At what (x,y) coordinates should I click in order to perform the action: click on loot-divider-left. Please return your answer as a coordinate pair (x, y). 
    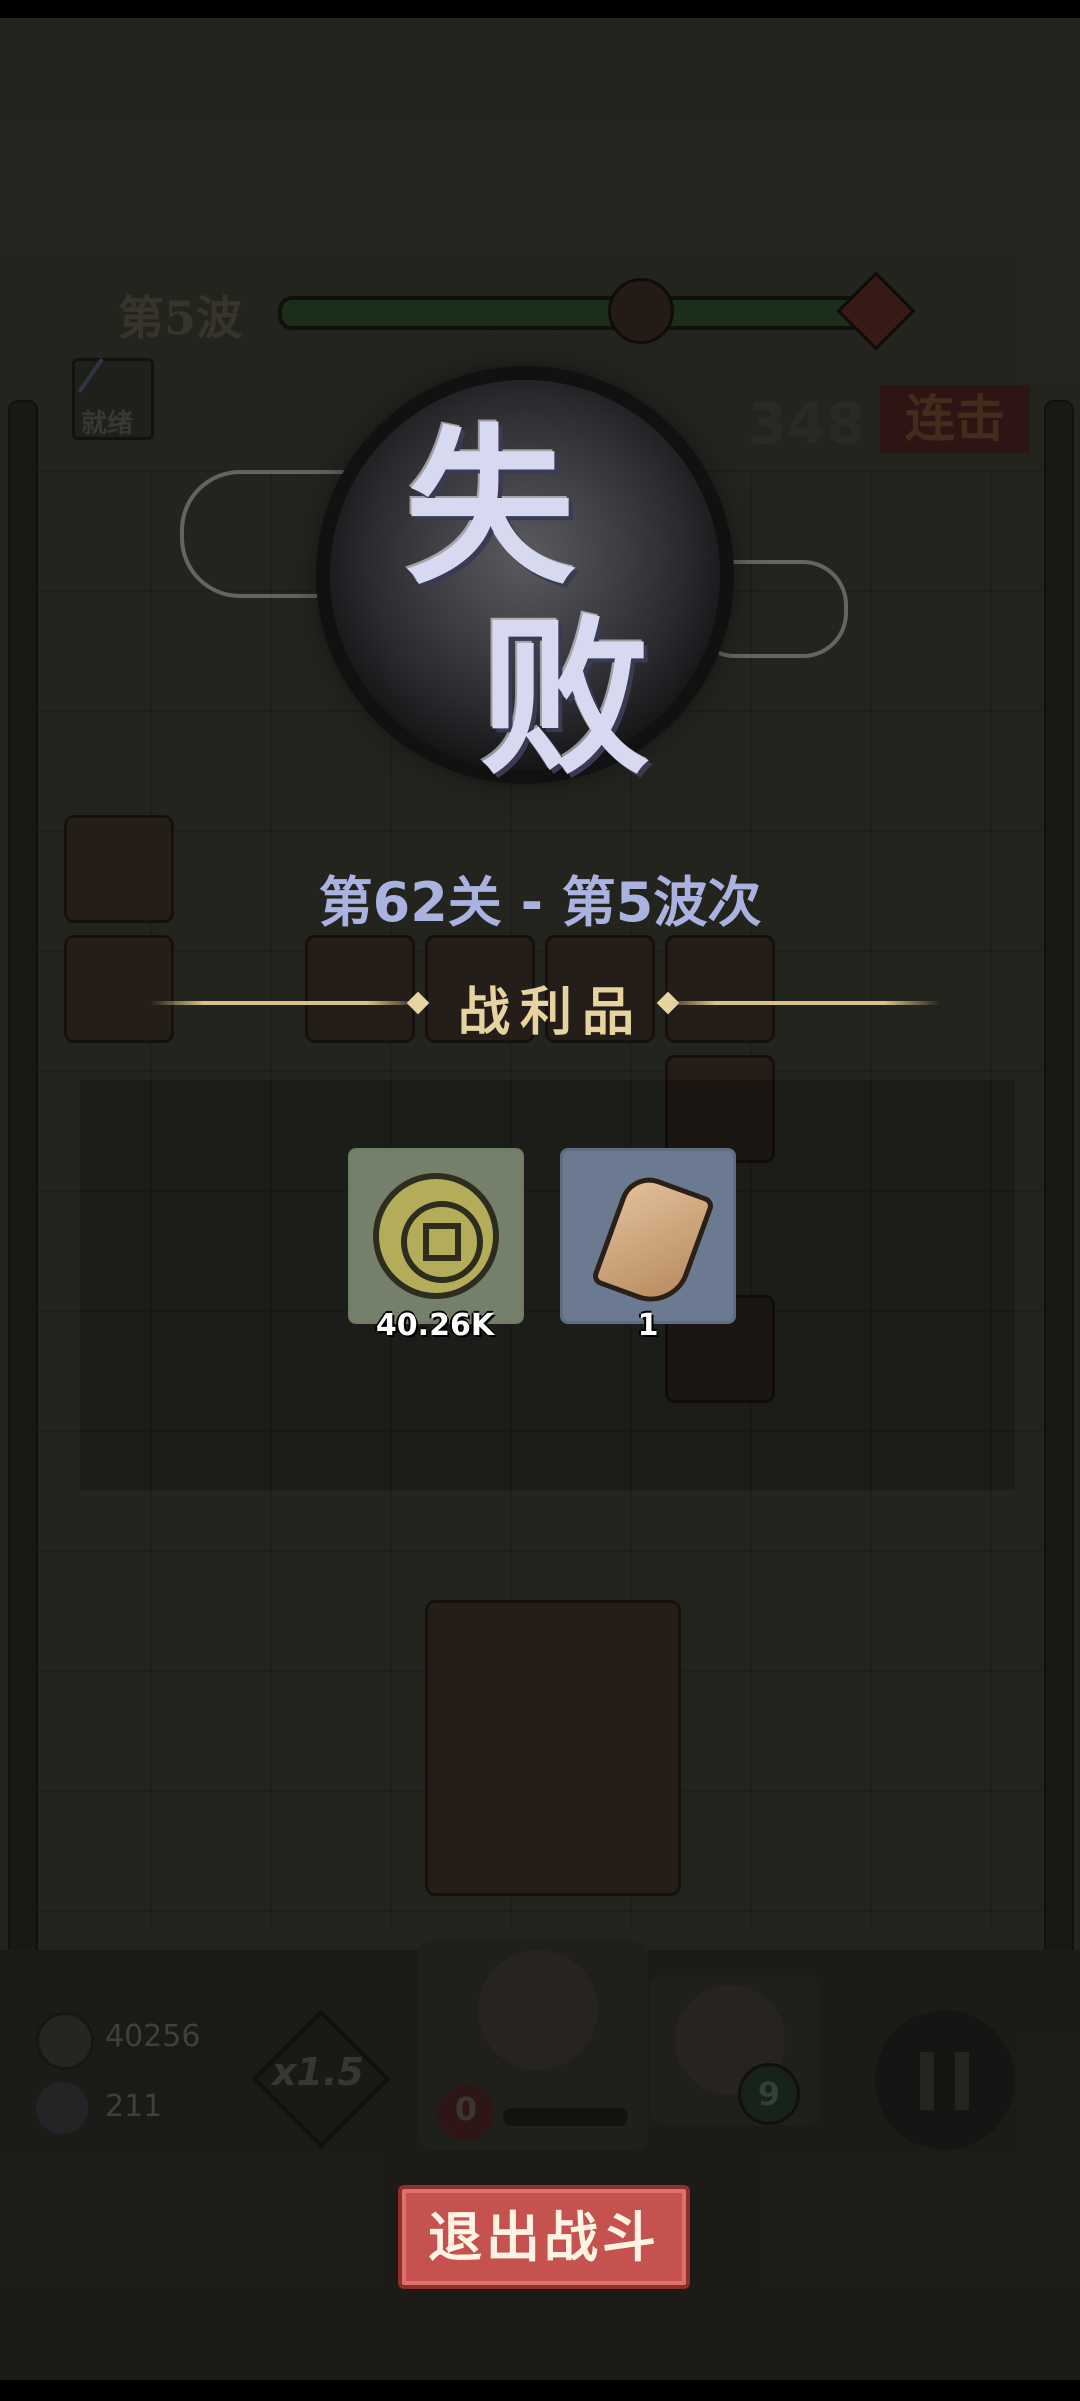
    Looking at the image, I should click on (285, 1003).